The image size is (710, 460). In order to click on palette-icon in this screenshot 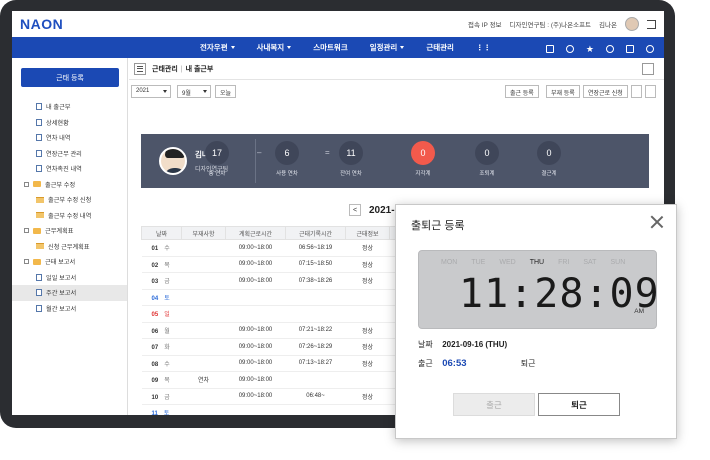, I will do `click(650, 49)`.